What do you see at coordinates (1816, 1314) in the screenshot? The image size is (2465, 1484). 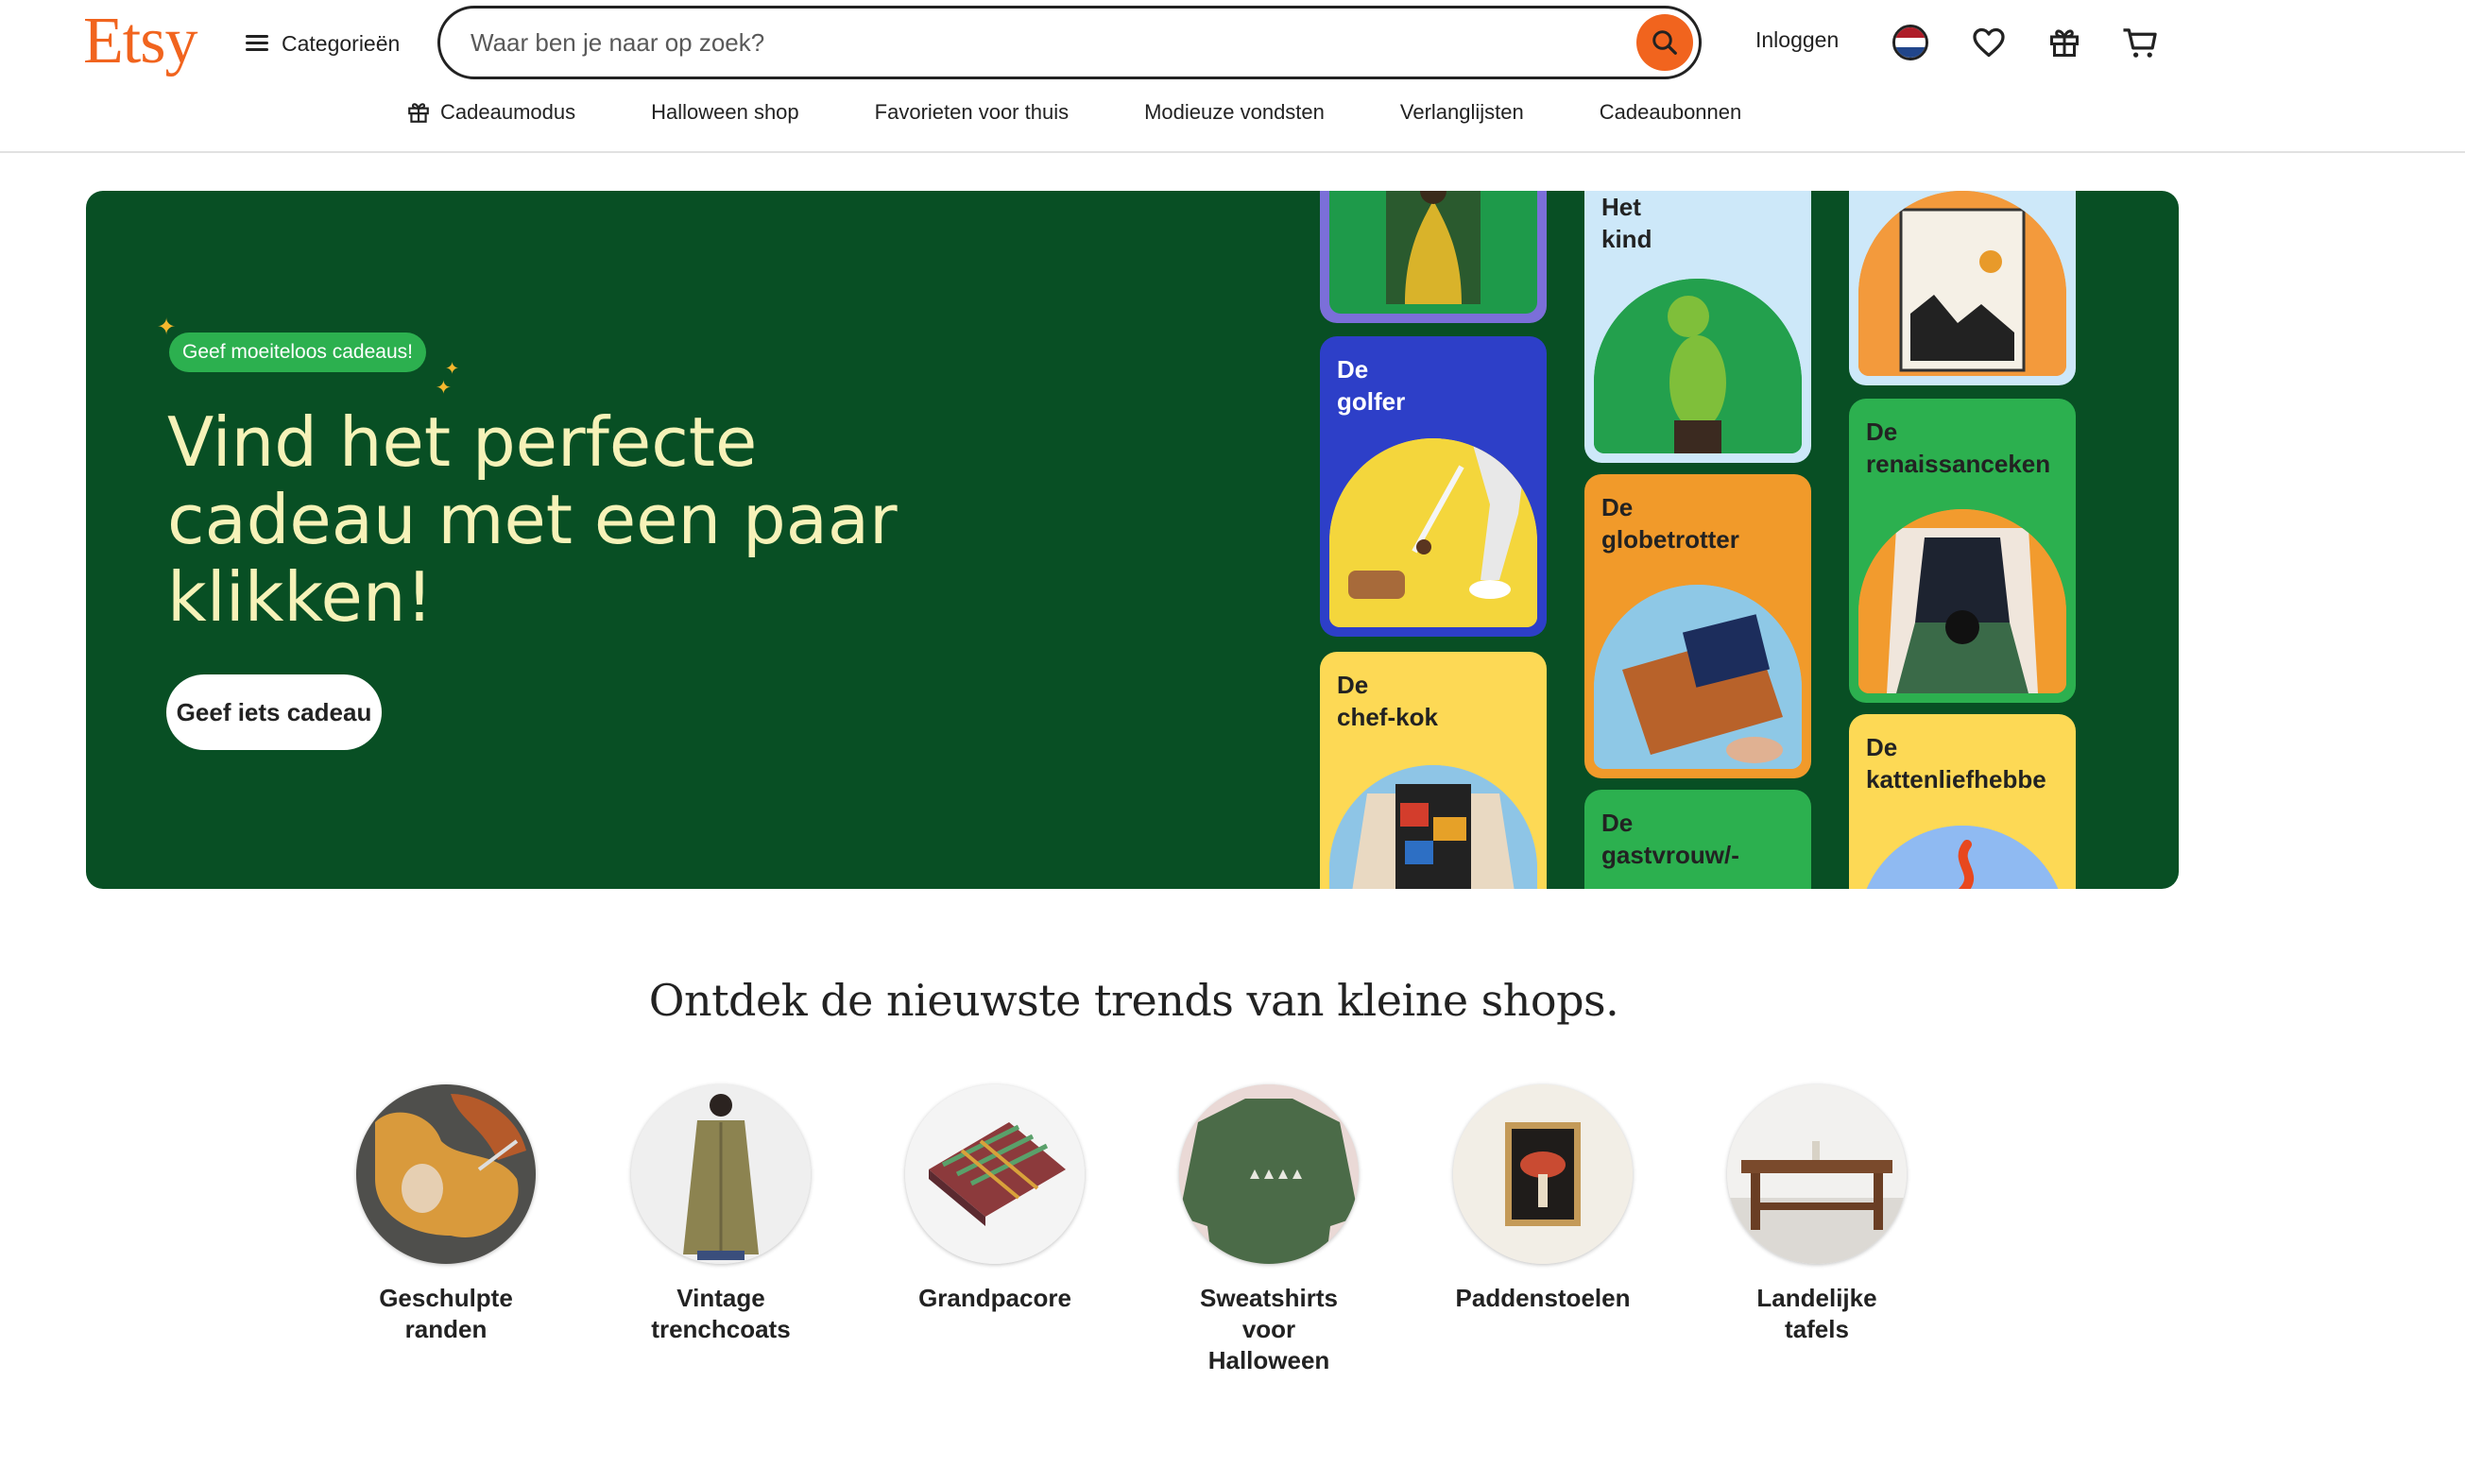 I see `trend-label: Landelijke tafels` at bounding box center [1816, 1314].